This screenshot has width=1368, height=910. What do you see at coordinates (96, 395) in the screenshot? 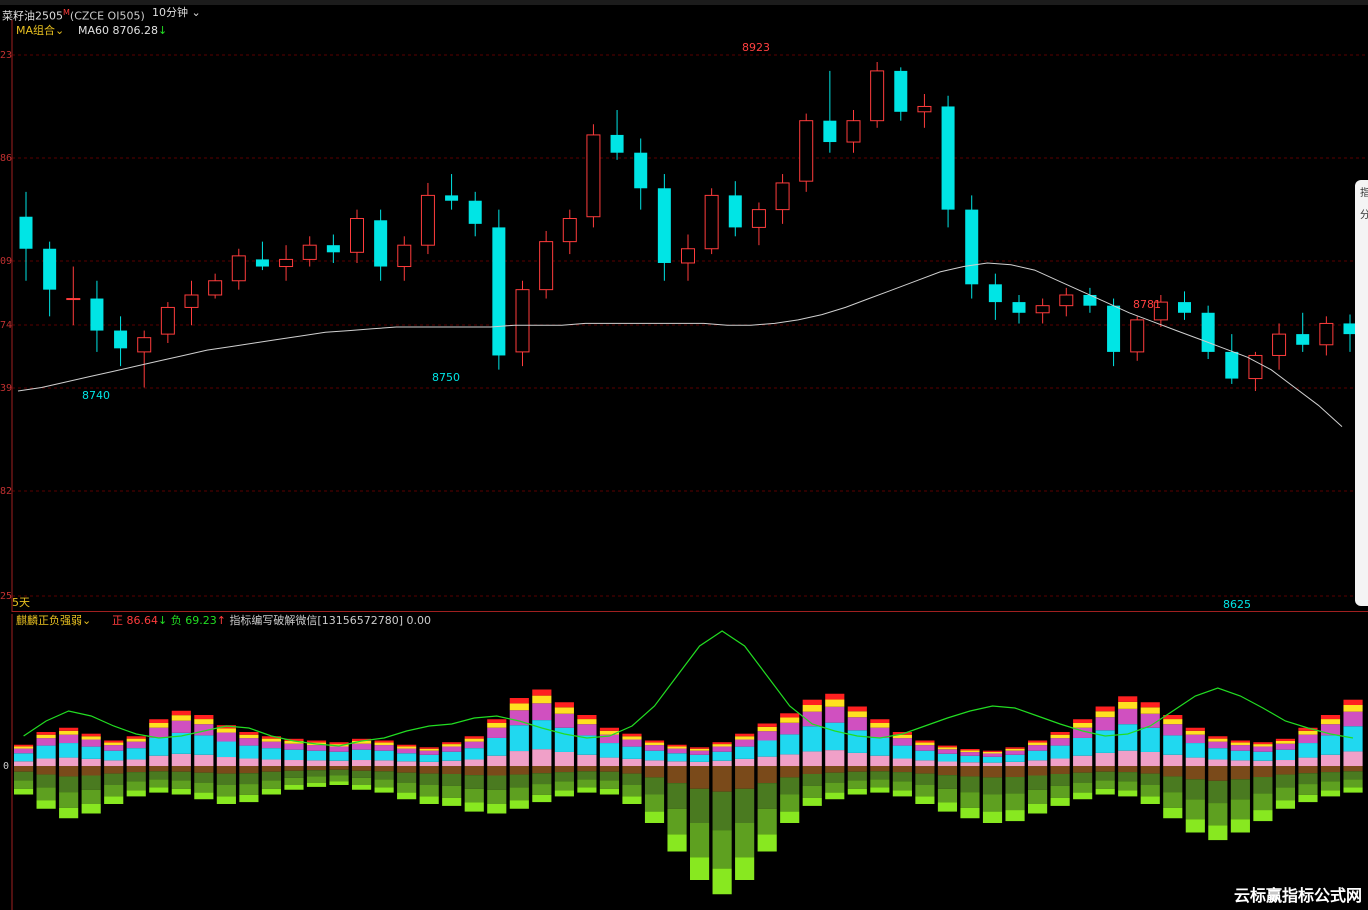
I see `annotation-low: 8740` at bounding box center [96, 395].